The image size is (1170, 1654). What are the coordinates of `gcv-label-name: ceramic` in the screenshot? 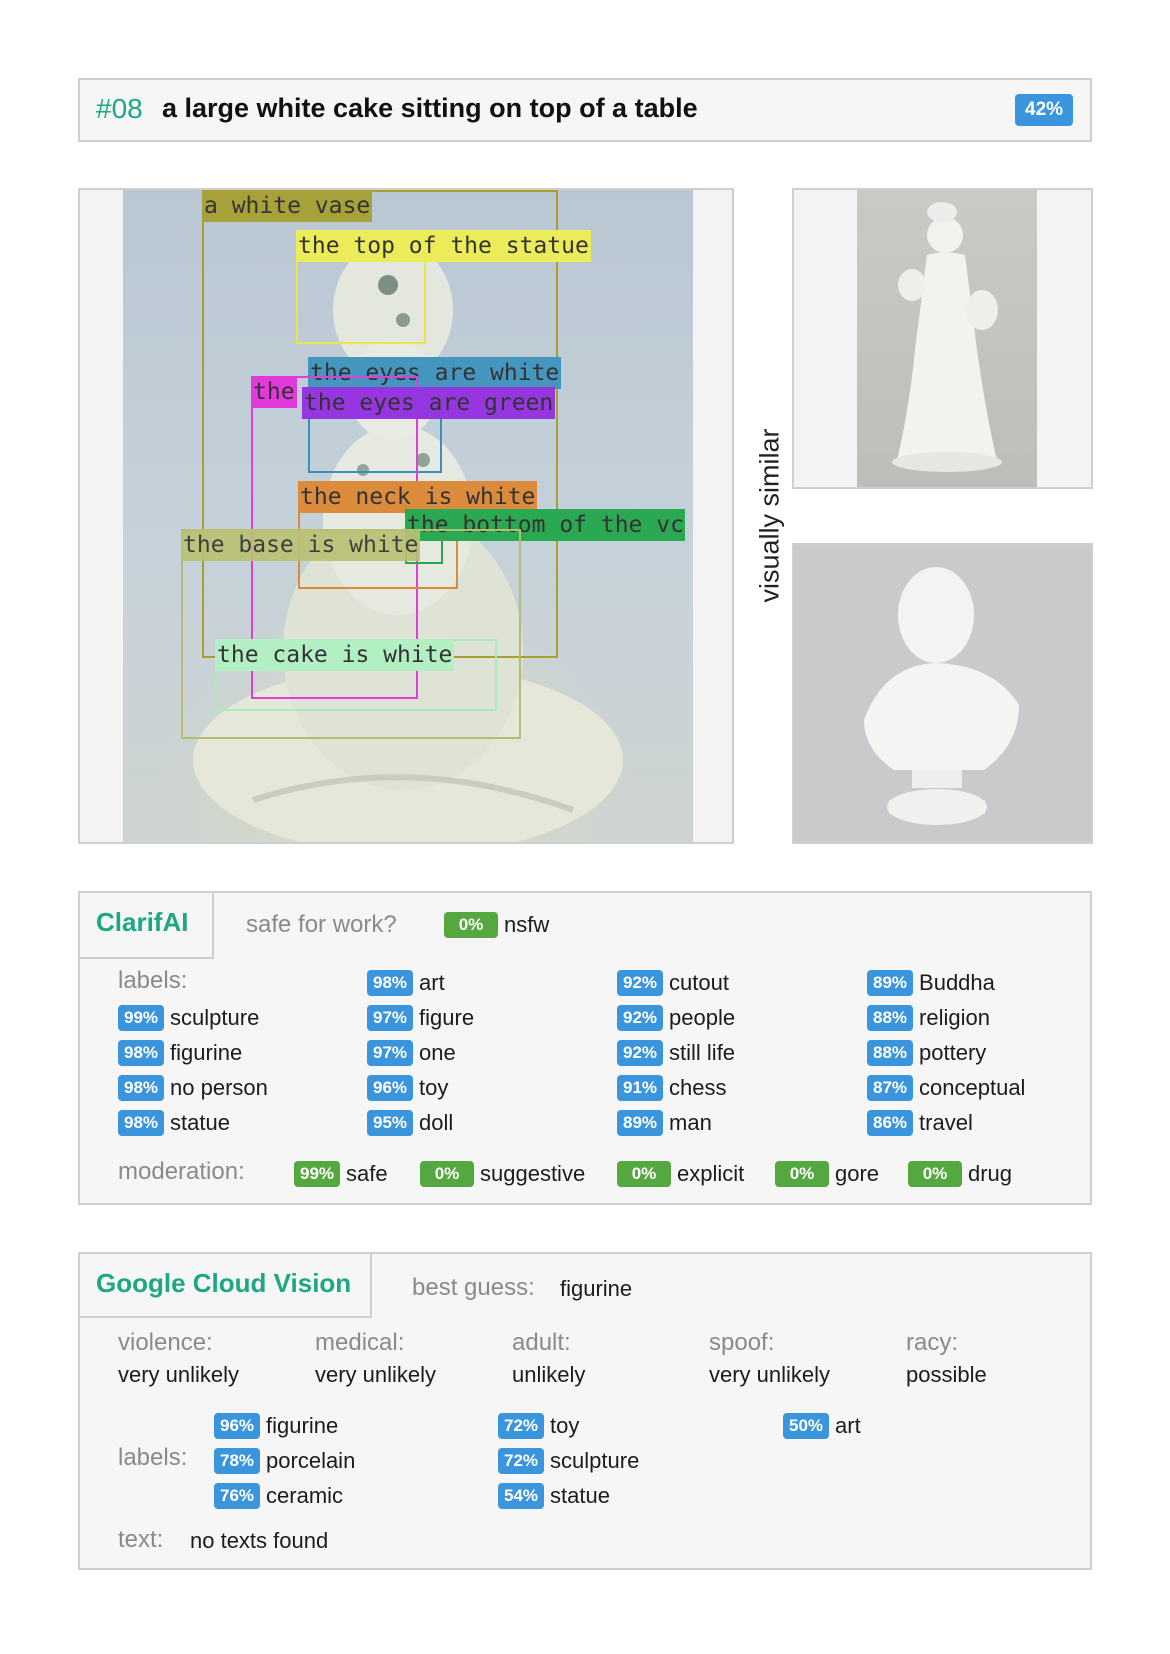 It's located at (305, 1495).